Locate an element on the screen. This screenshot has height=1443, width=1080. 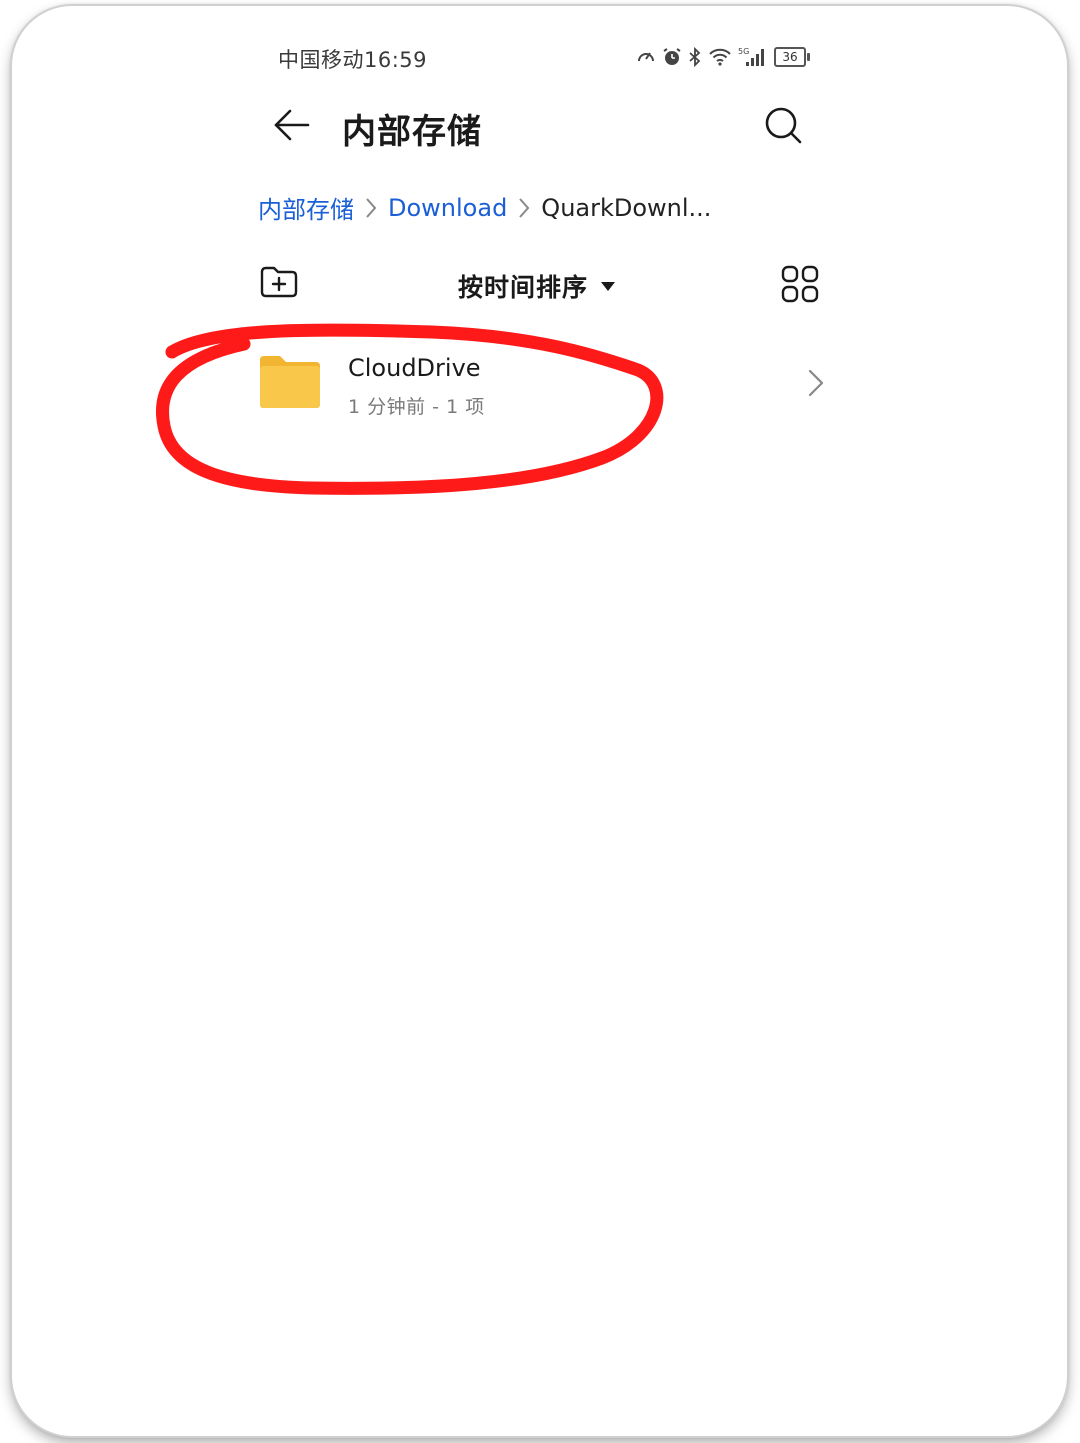
search-icon is located at coordinates (783, 125).